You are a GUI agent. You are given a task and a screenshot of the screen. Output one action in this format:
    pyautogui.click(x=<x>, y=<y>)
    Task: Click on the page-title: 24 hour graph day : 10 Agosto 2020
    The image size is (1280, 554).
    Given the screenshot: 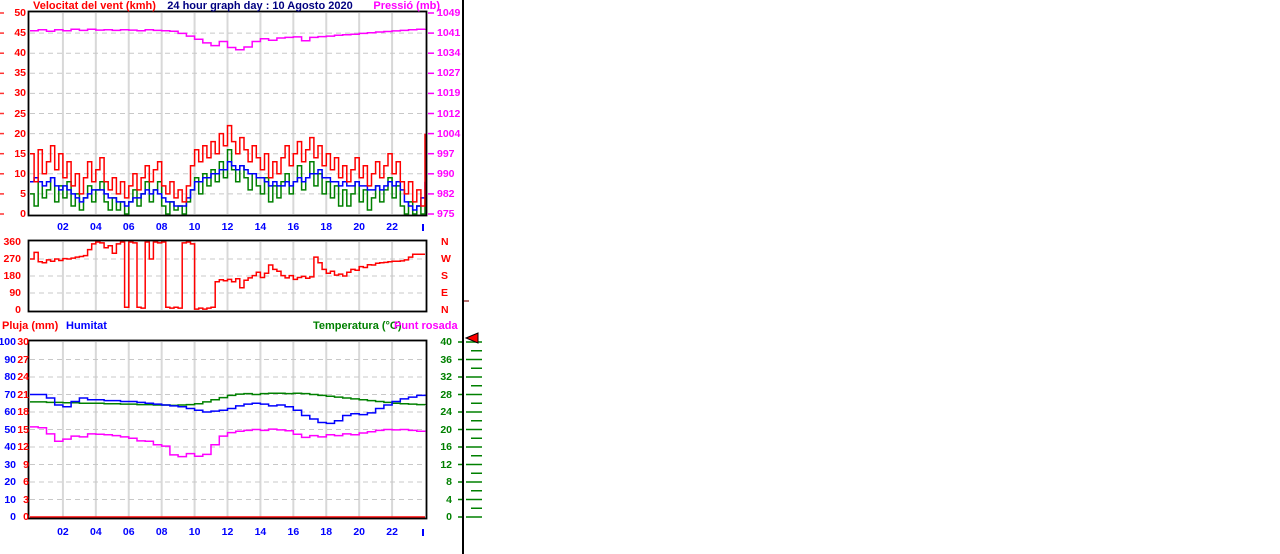 What is the action you would take?
    pyautogui.click(x=260, y=6)
    